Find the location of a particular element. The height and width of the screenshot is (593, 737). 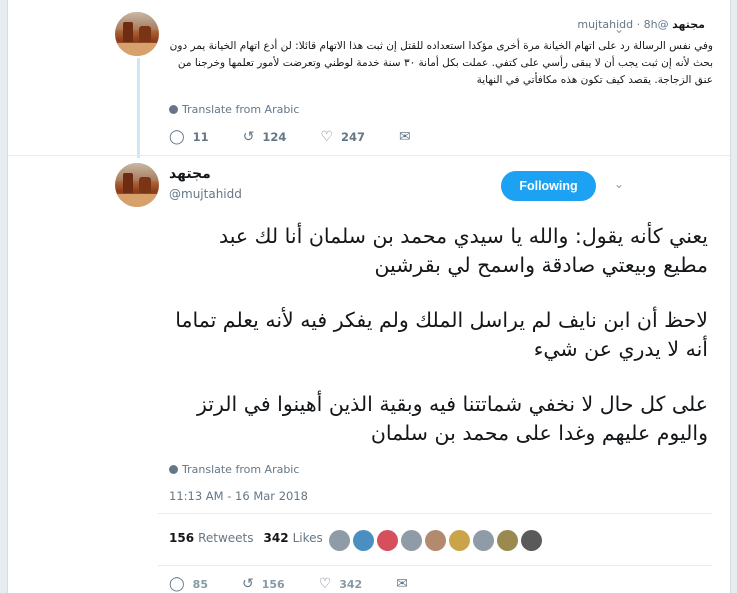

tweet-actions: ◯ 85 ↺ 156 ♡ 342 ✉ is located at coordinates (309, 584).